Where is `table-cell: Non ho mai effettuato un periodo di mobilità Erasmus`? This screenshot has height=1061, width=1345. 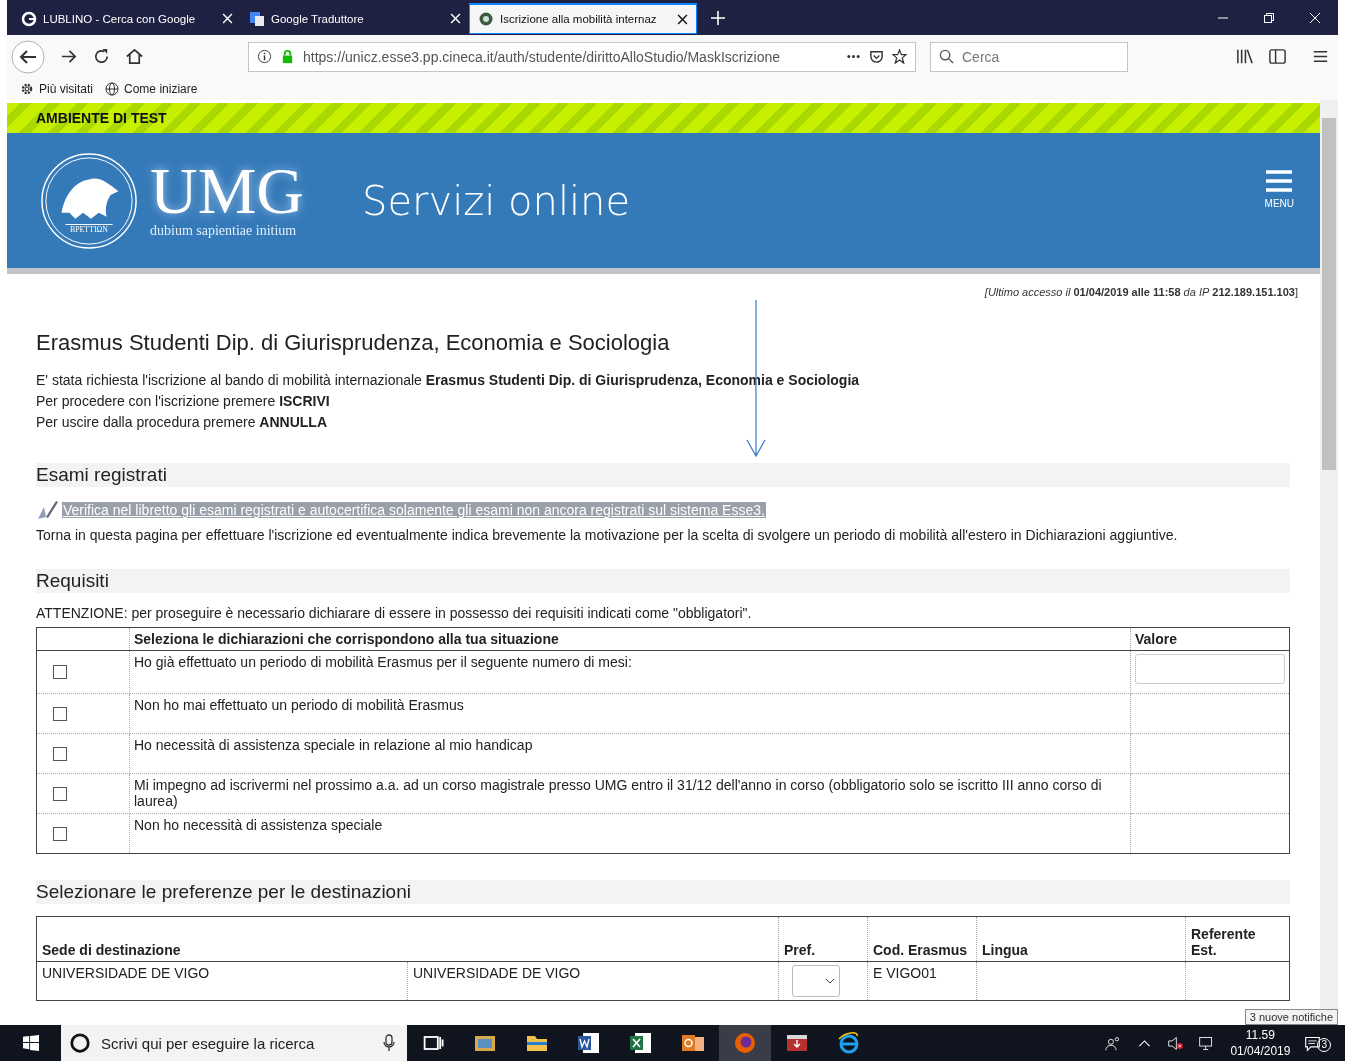 table-cell: Non ho mai effettuato un periodo di mobilità Erasmus is located at coordinates (630, 713).